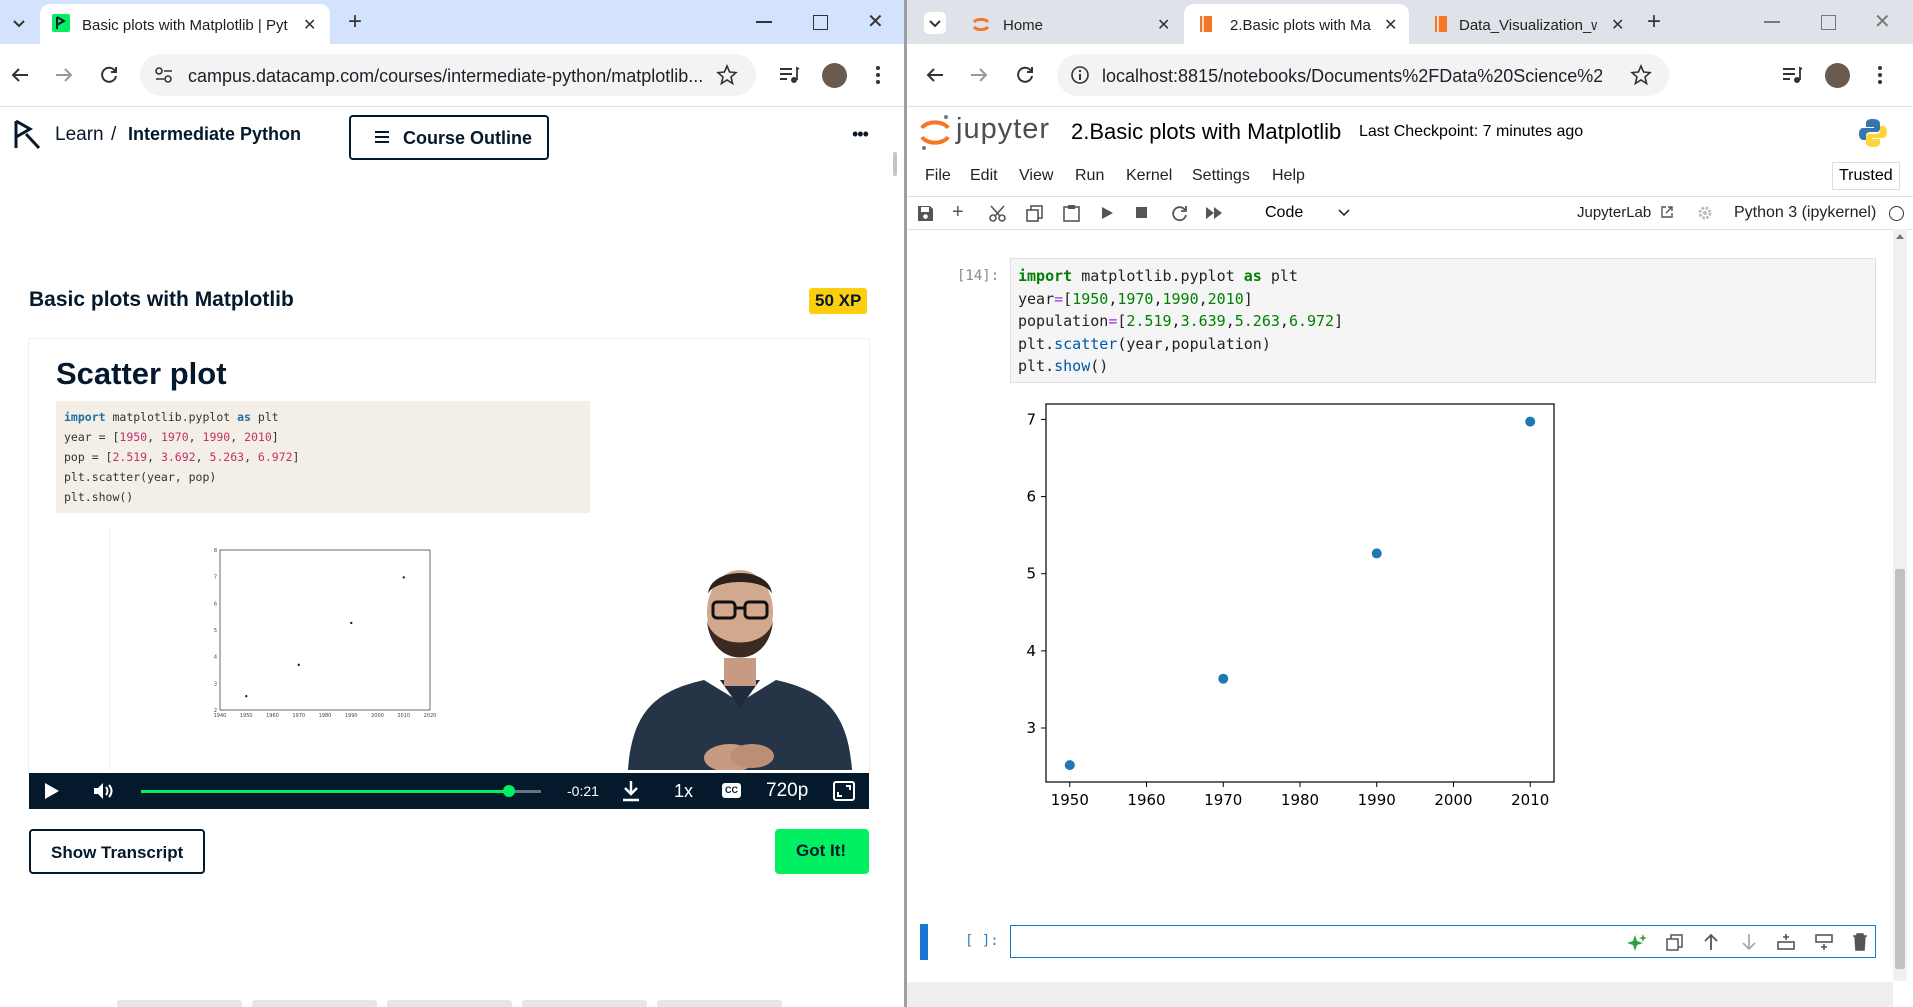 The height and width of the screenshot is (1007, 1913). I want to click on menu-edit: Edit, so click(984, 176).